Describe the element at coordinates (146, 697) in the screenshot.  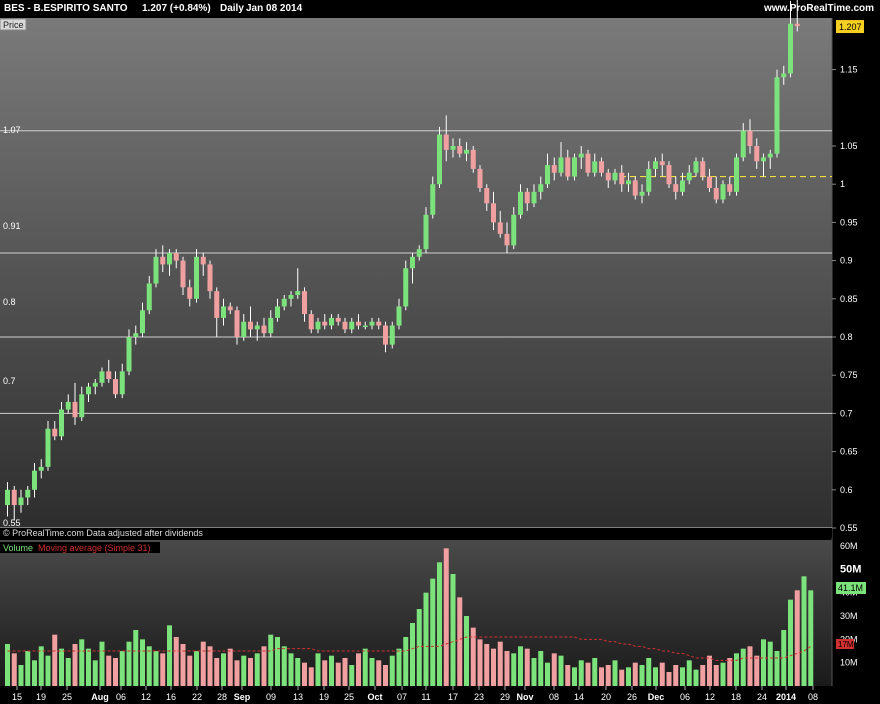
I see `date-tick-label: 12` at that location.